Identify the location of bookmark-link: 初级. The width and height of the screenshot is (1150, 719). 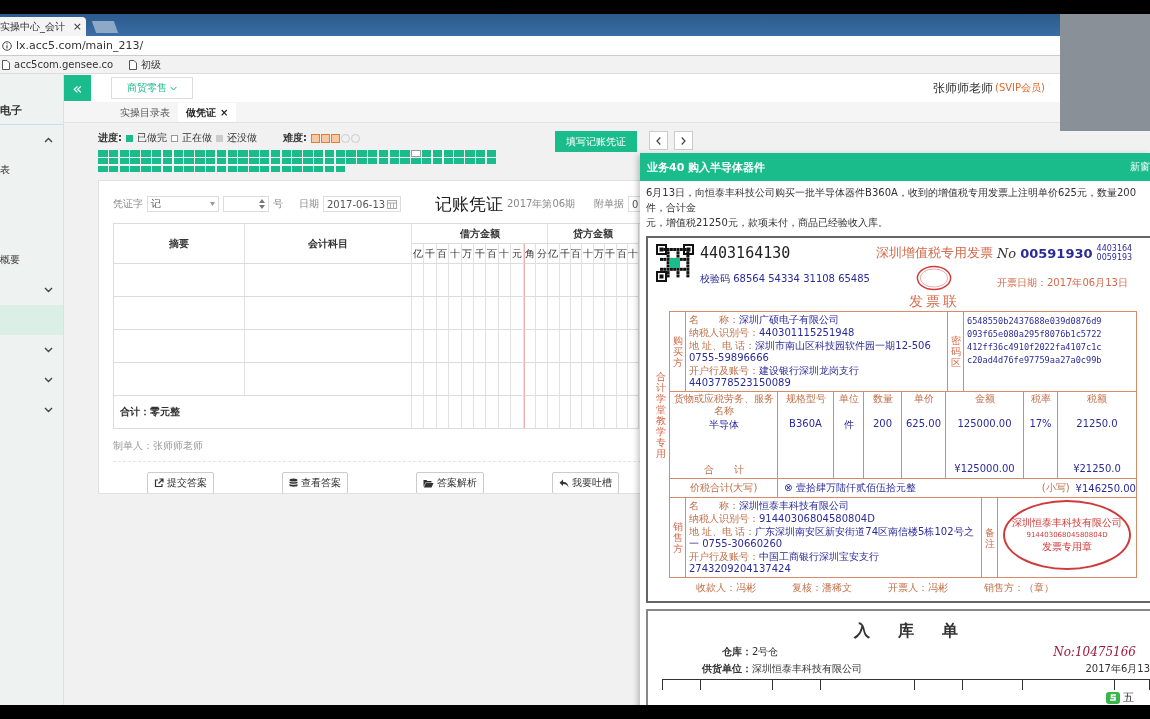
(151, 64).